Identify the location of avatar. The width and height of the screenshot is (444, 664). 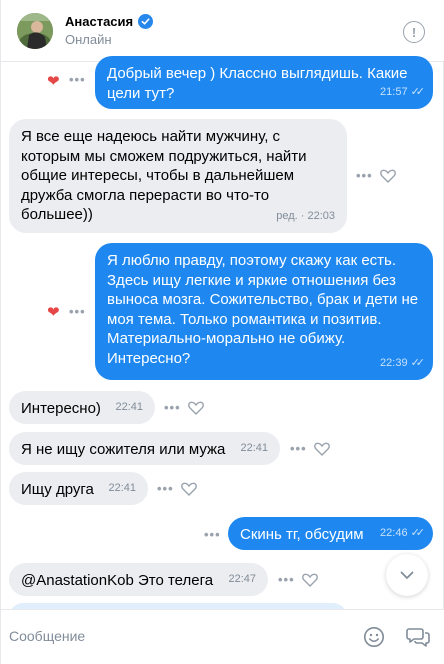
(35, 31).